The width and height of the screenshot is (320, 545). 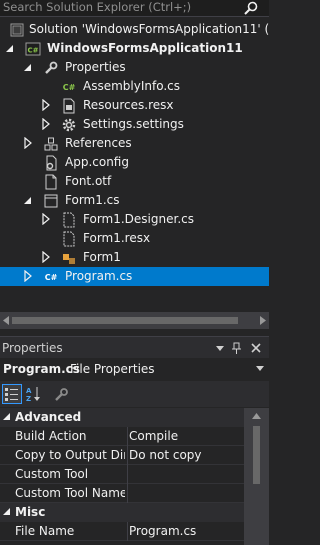 I want to click on search-button, so click(x=254, y=8).